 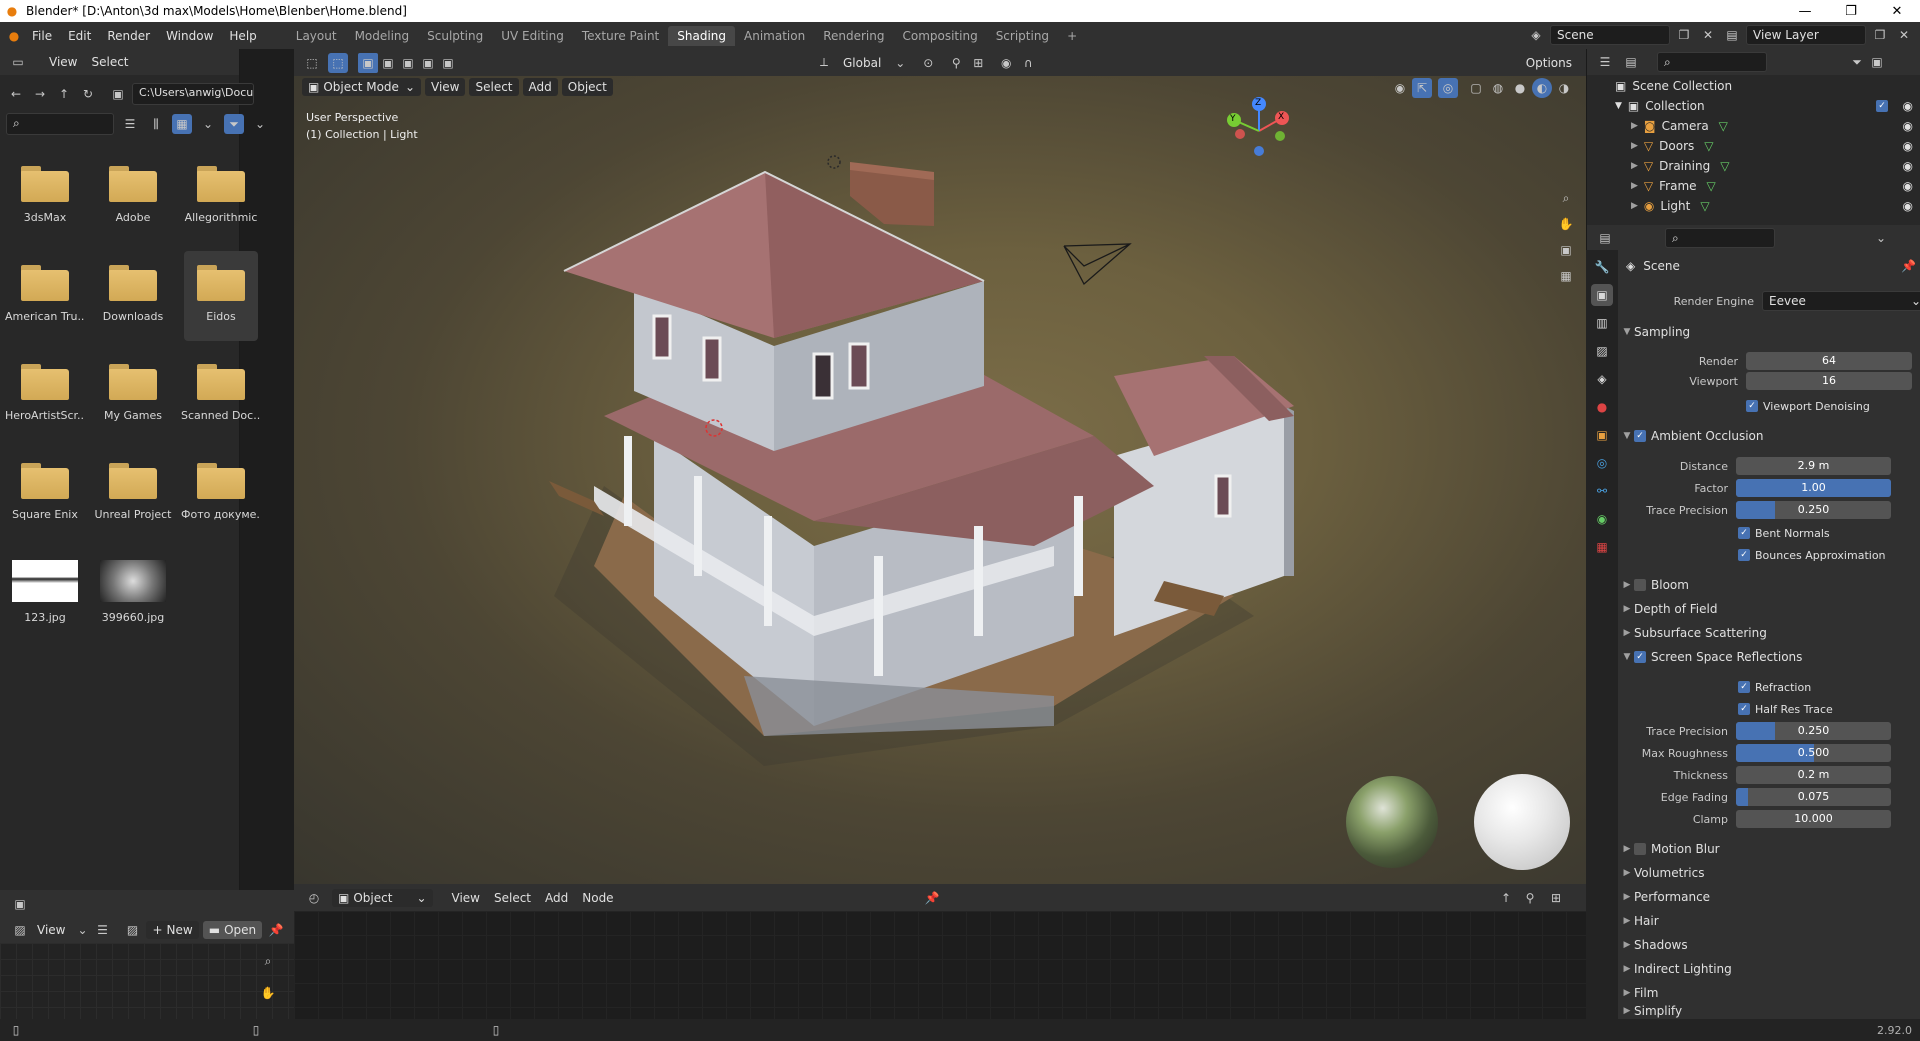 I want to click on panel-indirect-lighting: ▶ Indirect Lighting, so click(x=1770, y=969).